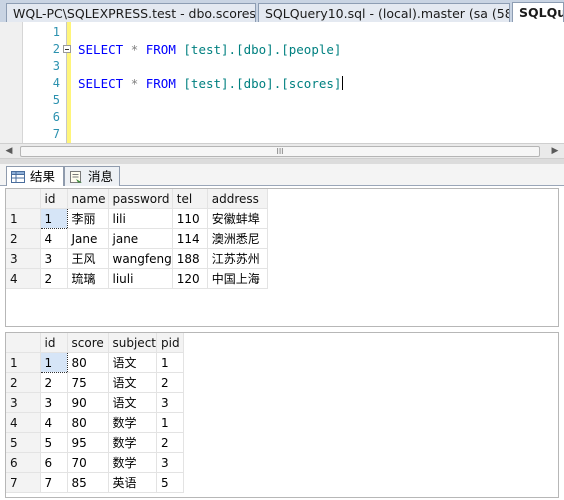  What do you see at coordinates (190, 278) in the screenshot?
I see `grid-cell: 120` at bounding box center [190, 278].